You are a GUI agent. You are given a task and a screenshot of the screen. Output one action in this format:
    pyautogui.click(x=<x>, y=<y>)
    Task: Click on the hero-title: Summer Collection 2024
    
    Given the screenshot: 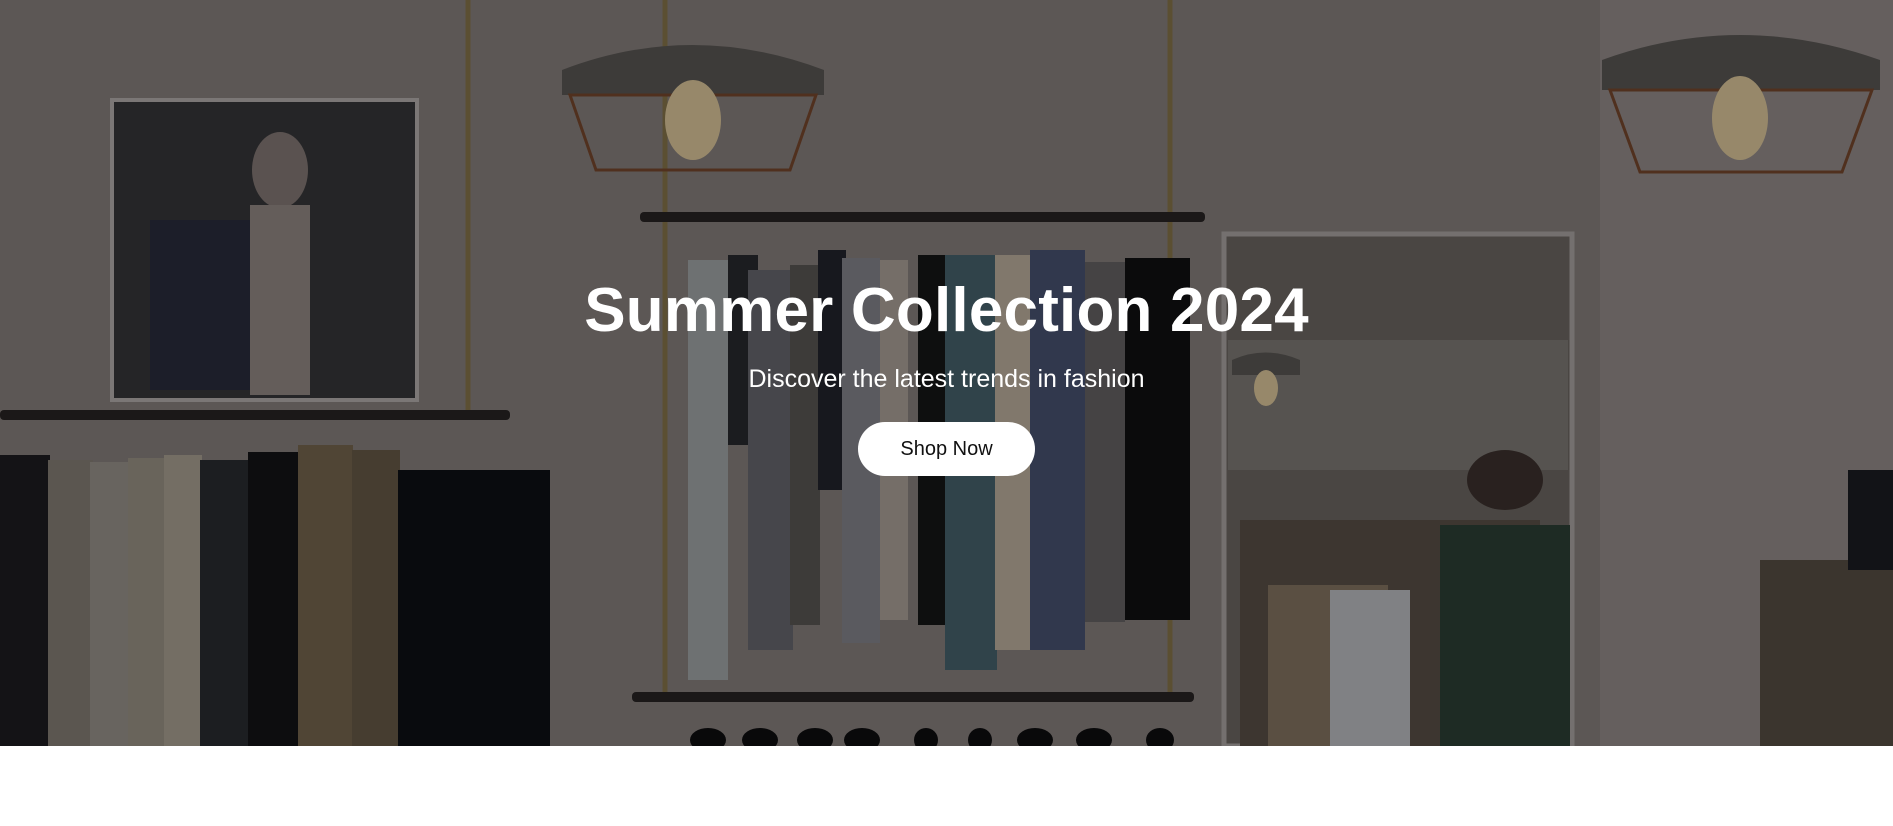 What is the action you would take?
    pyautogui.click(x=946, y=310)
    